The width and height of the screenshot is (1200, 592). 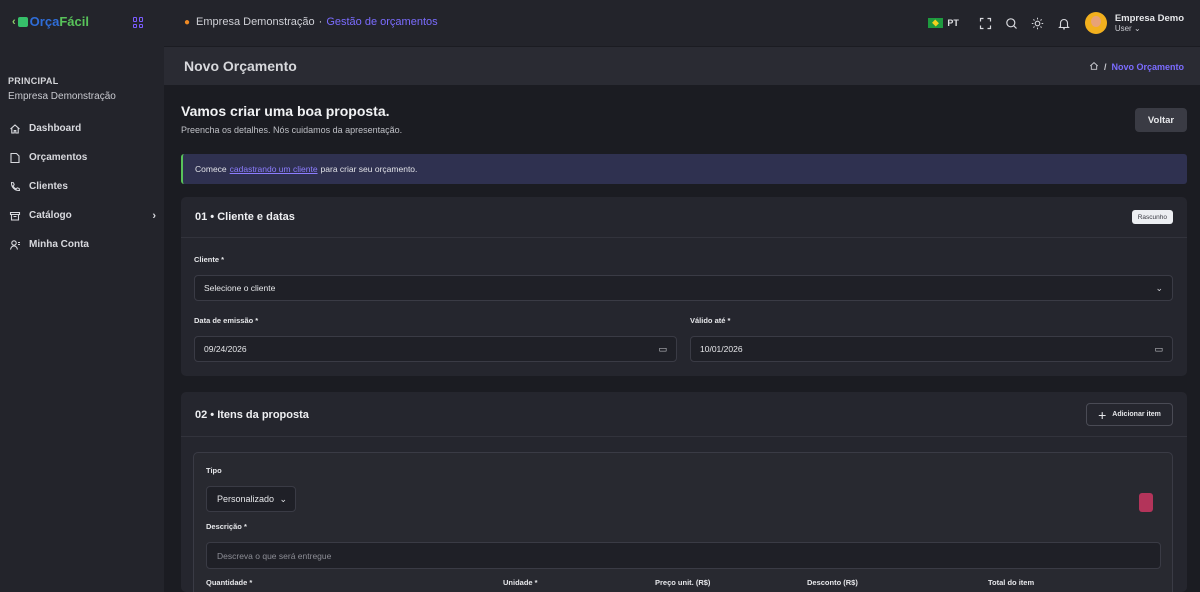 I want to click on card-header: 02 • Itens da proposta + Adicionar item, so click(x=684, y=414).